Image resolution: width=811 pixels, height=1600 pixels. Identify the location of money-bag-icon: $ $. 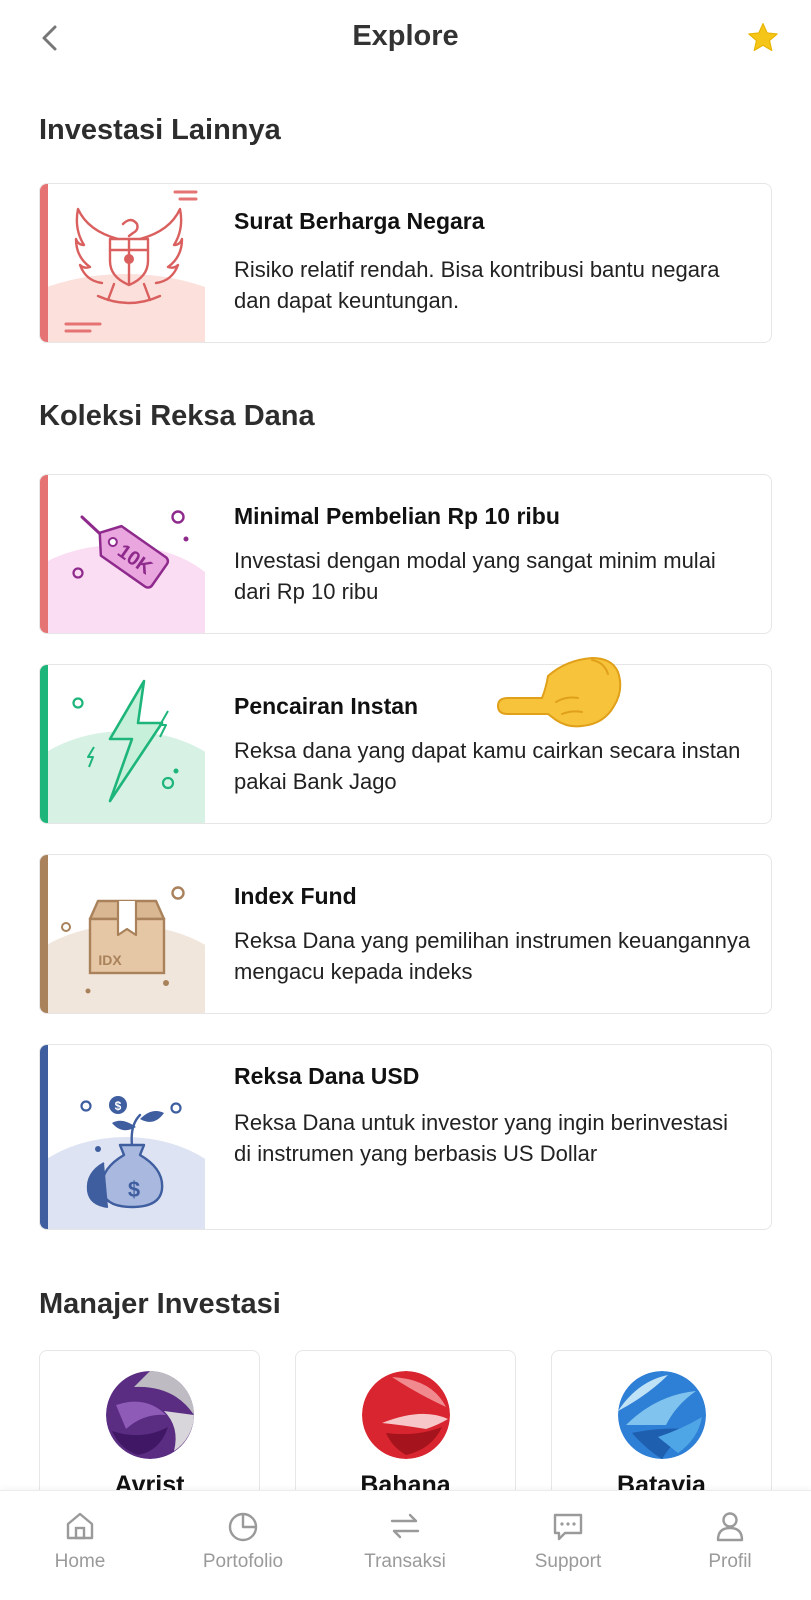
(126, 1137).